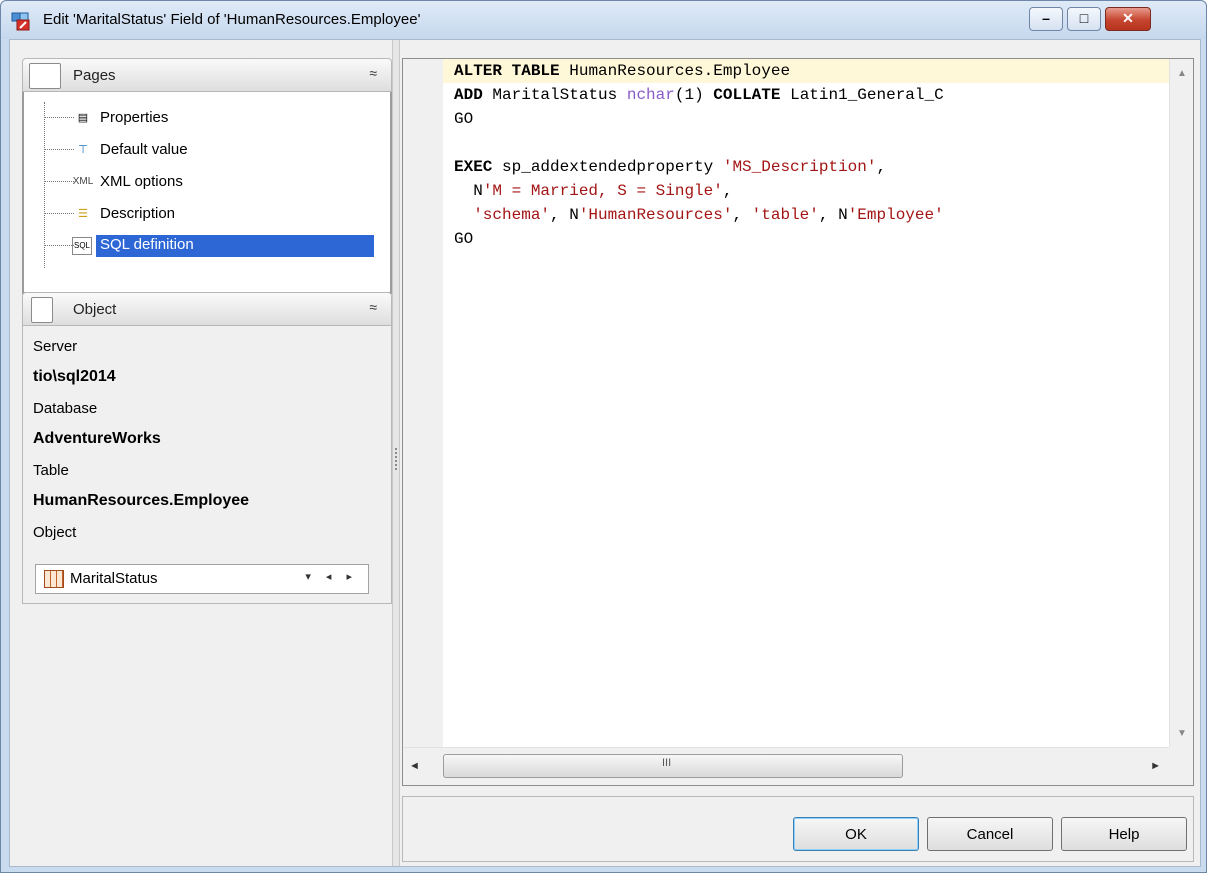  I want to click on code-keyword: EXEC, so click(473, 167).